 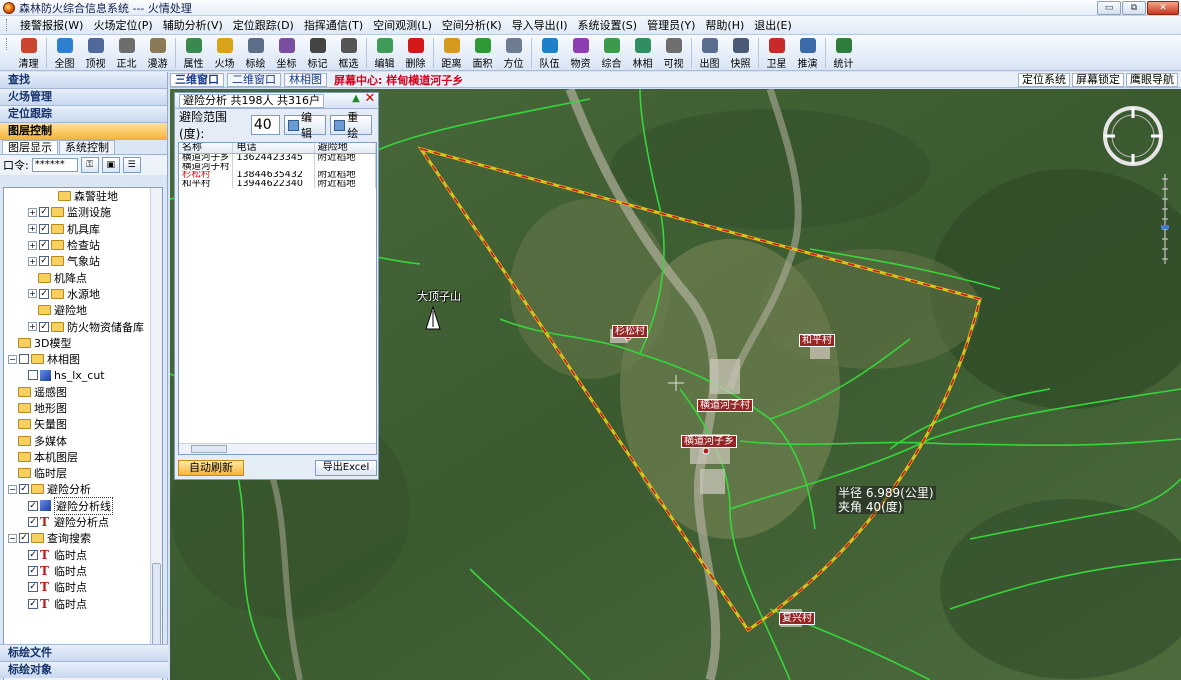 I want to click on village-label-hengdao-township: 横道河子乡, so click(x=709, y=441).